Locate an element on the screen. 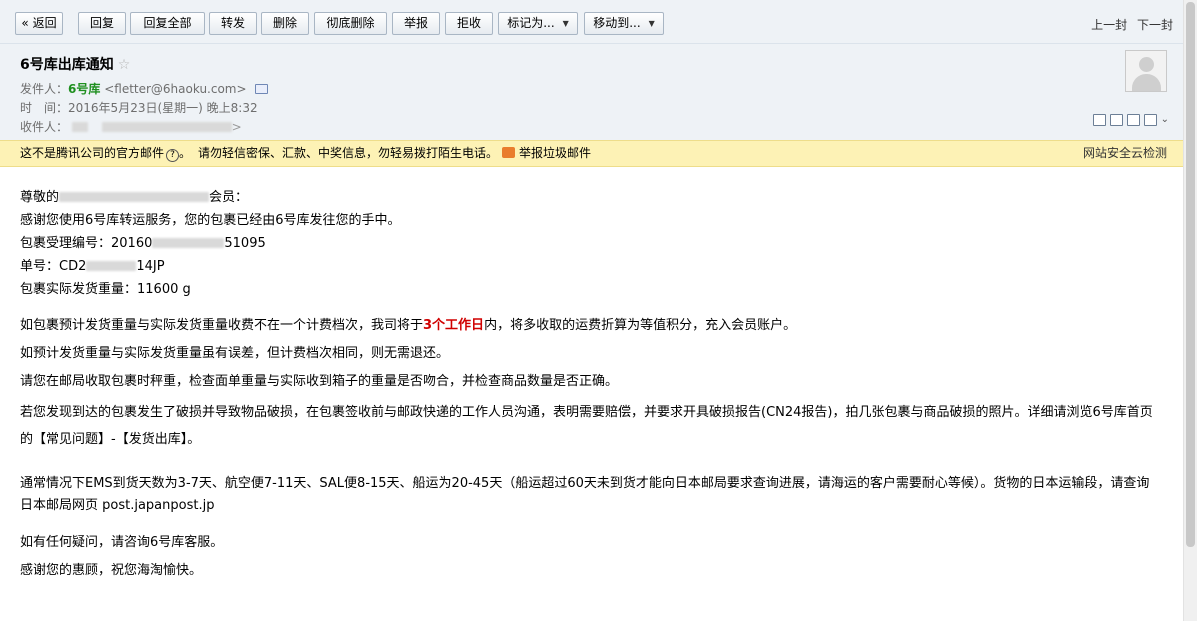 The image size is (1197, 621). address-card-icon is located at coordinates (261, 89).